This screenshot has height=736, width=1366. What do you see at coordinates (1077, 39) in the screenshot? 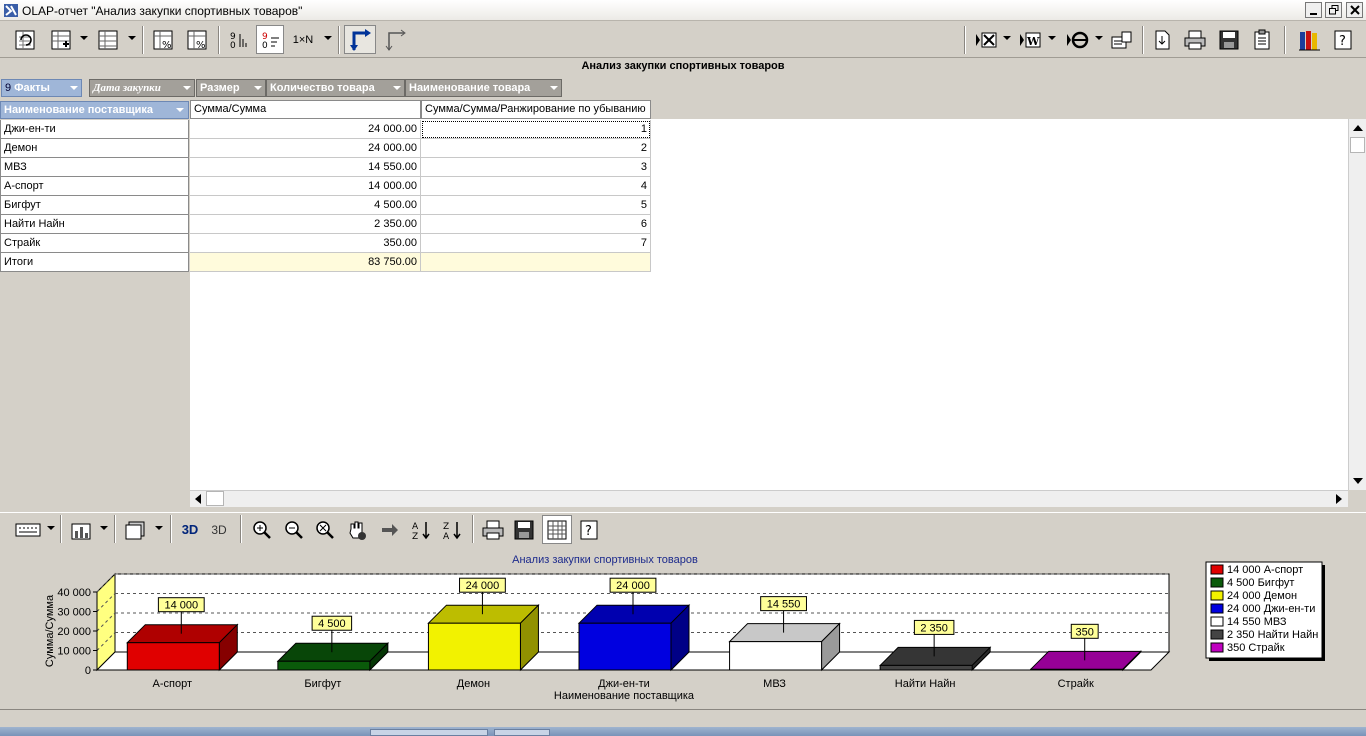
I see `export-html-button` at bounding box center [1077, 39].